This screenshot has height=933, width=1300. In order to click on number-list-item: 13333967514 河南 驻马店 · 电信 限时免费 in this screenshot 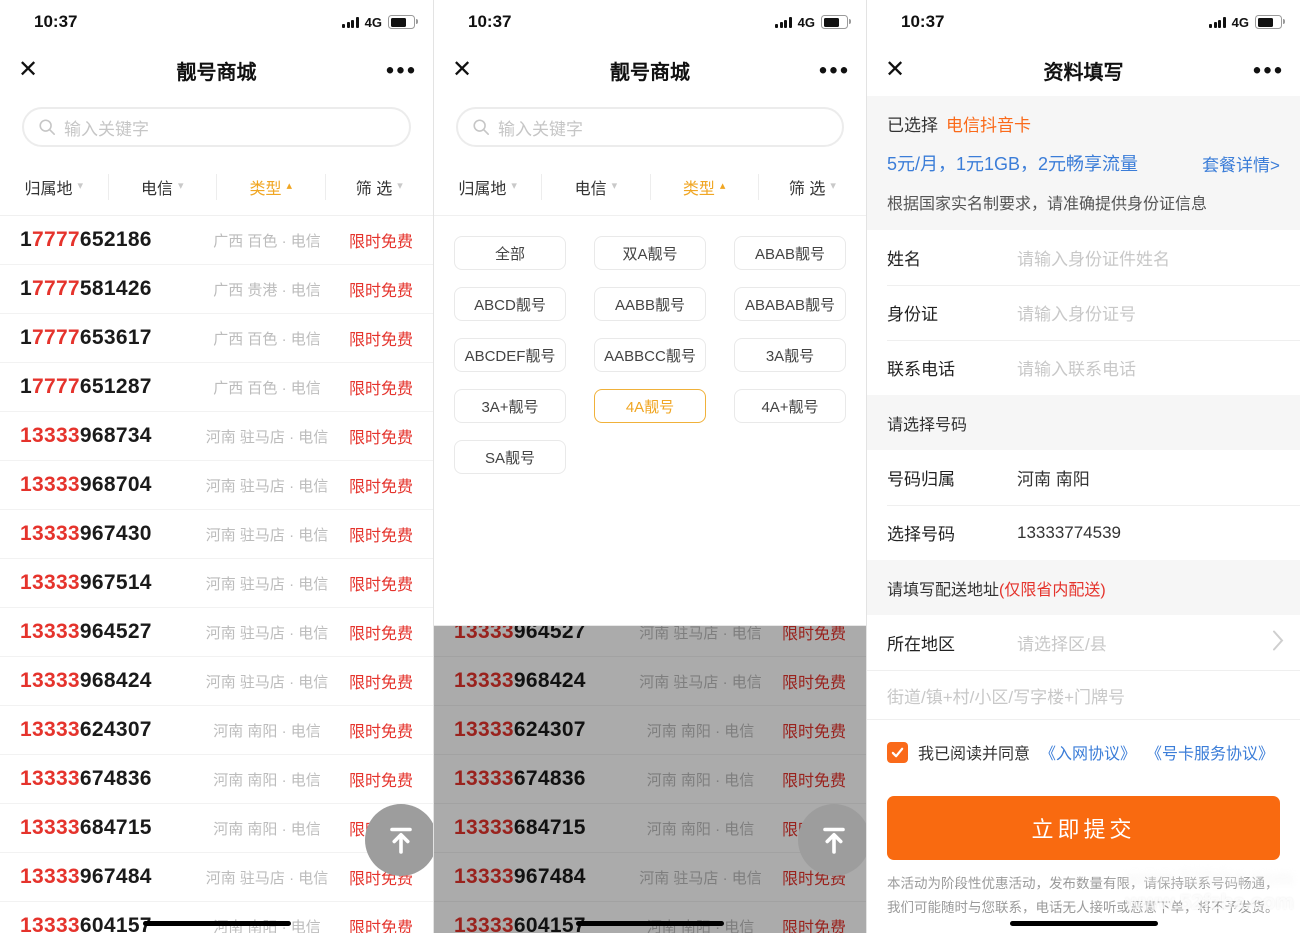, I will do `click(216, 583)`.